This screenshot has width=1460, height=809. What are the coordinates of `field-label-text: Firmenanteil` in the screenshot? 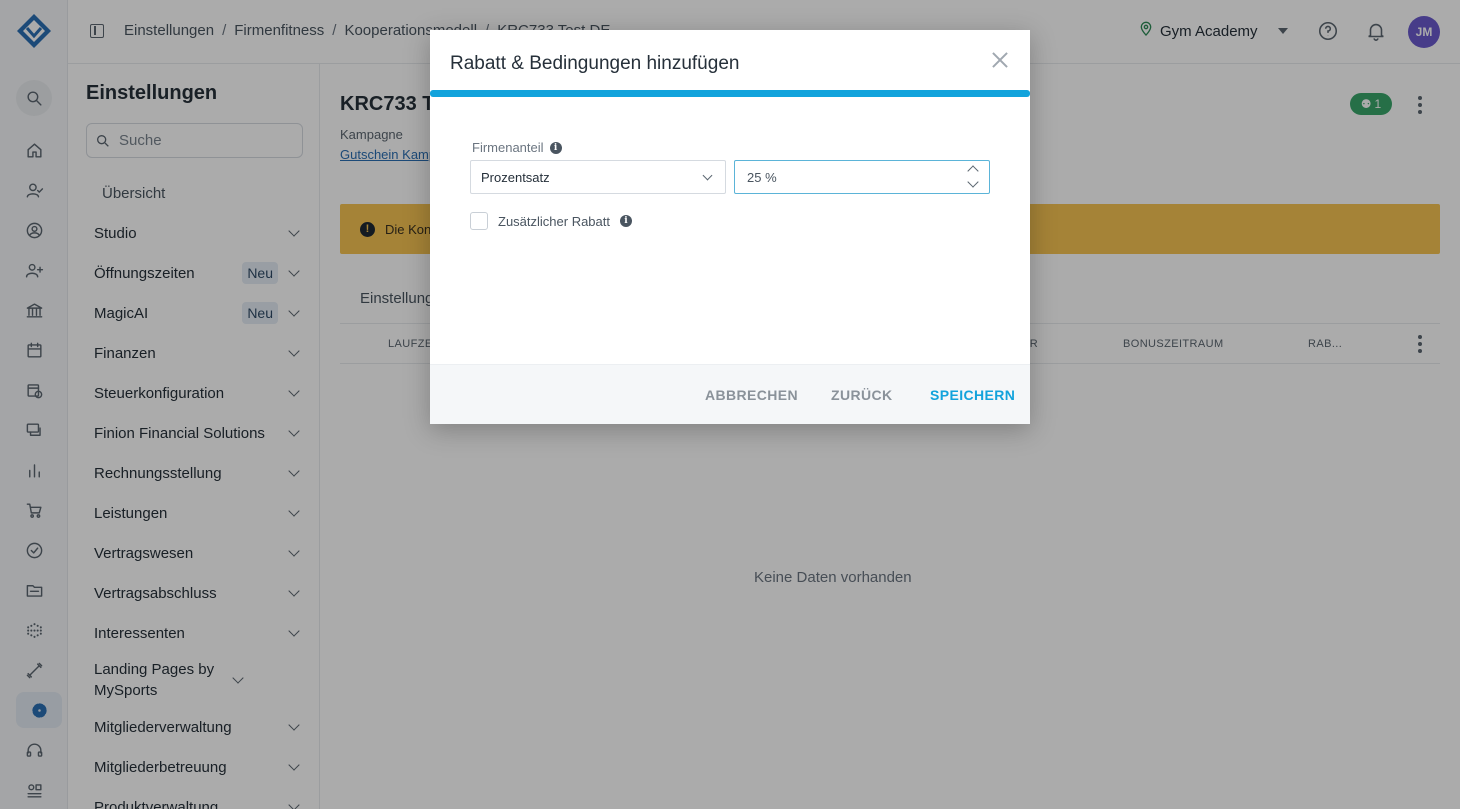 It's located at (508, 147).